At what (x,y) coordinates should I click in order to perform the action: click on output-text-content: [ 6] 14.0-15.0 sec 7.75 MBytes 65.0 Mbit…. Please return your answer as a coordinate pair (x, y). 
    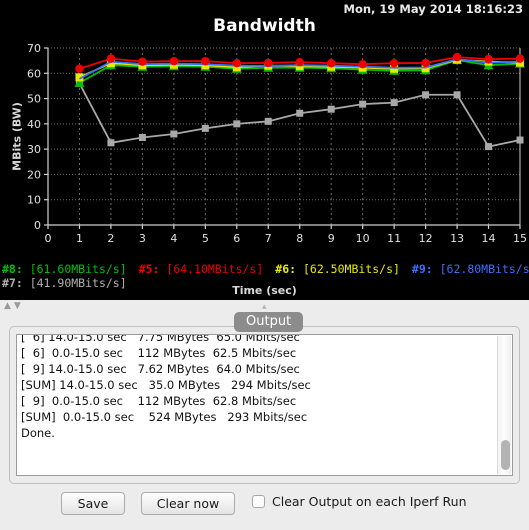
    Looking at the image, I should click on (166, 387).